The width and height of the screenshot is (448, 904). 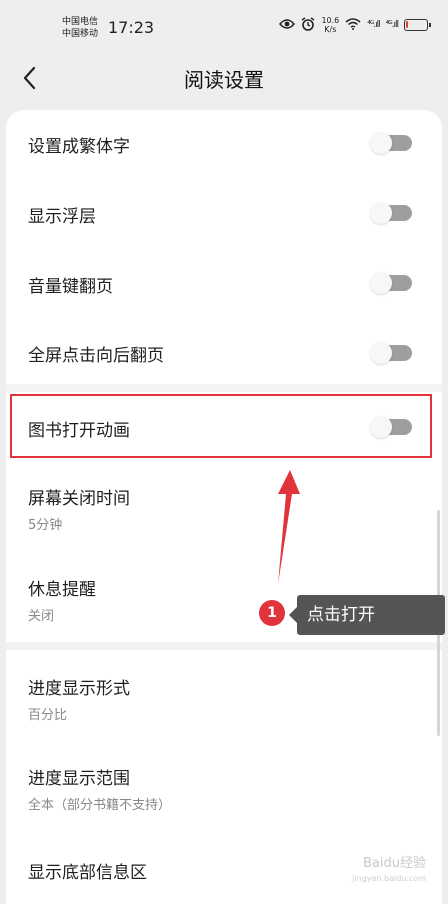 I want to click on arrow-icon, so click(x=289, y=527).